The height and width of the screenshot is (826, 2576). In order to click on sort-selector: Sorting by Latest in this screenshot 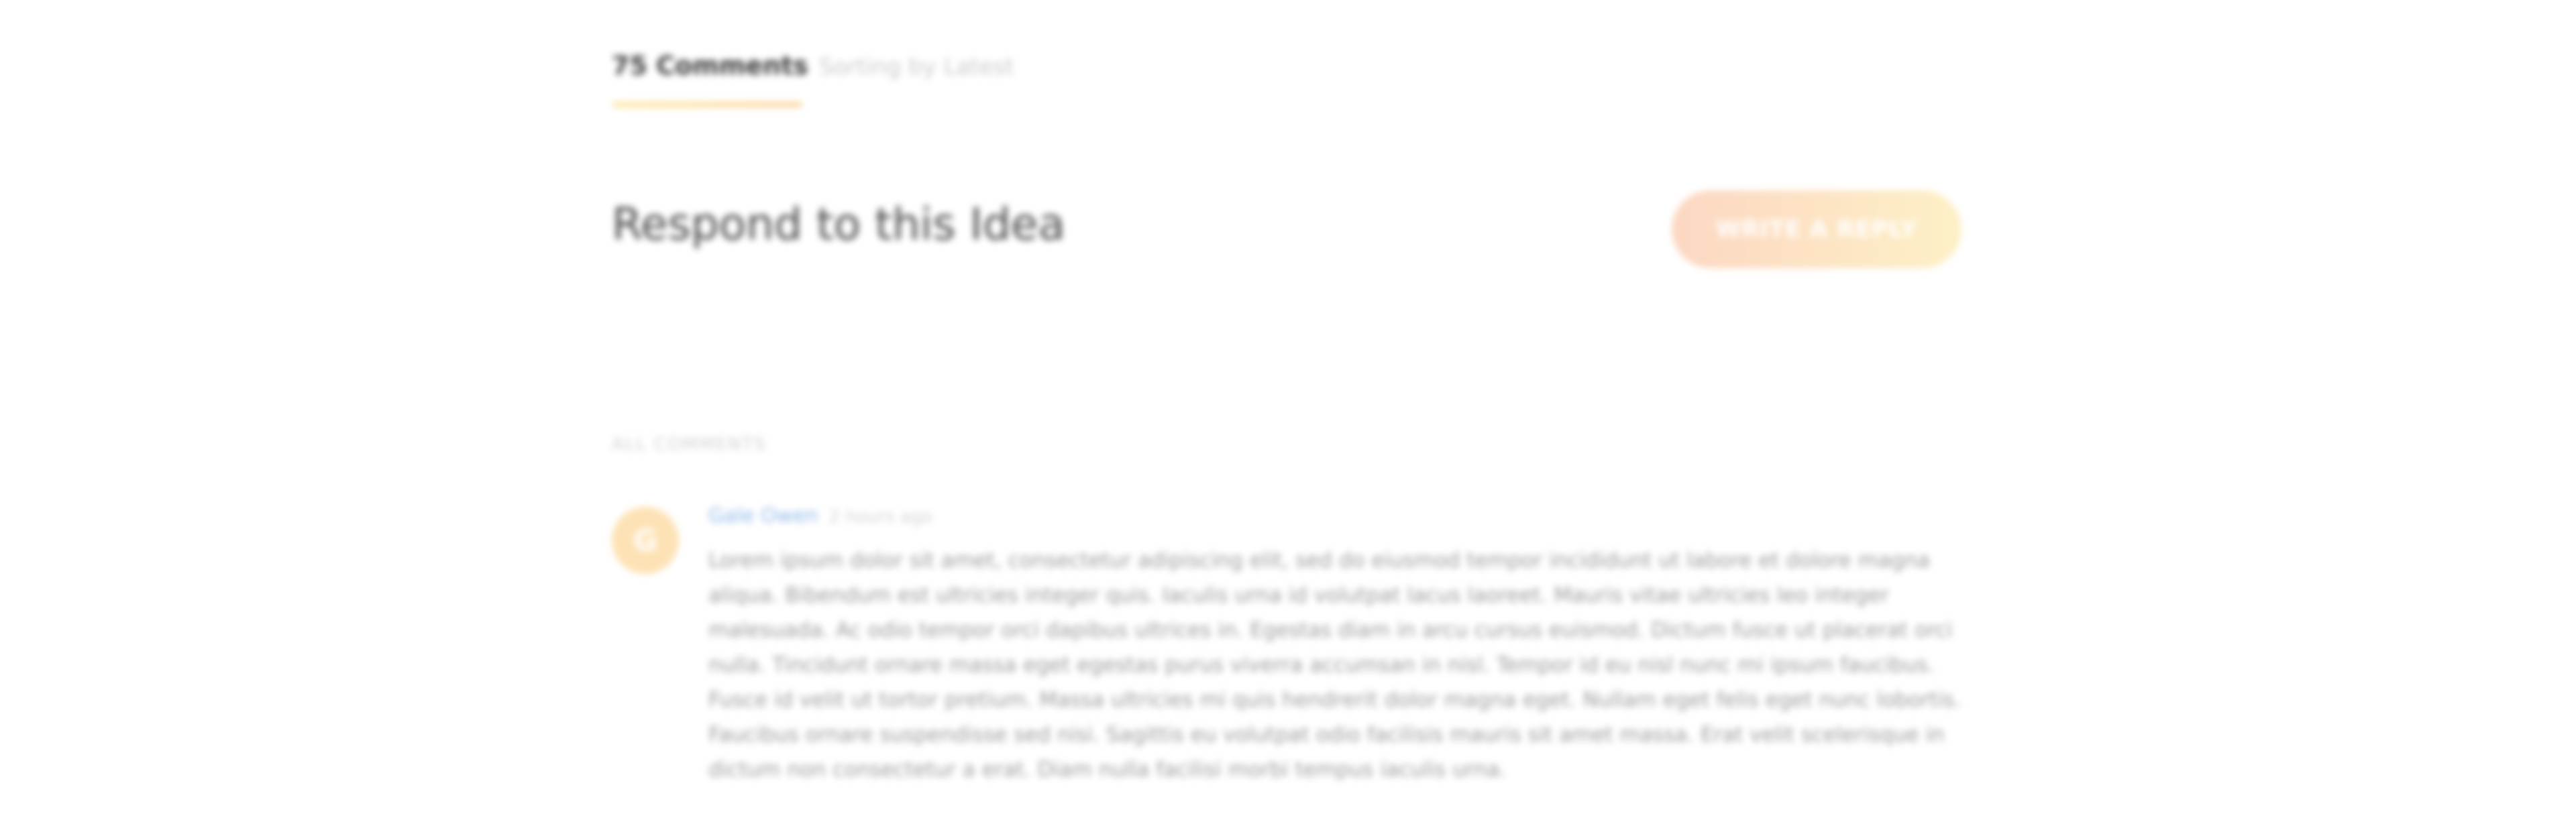, I will do `click(916, 67)`.